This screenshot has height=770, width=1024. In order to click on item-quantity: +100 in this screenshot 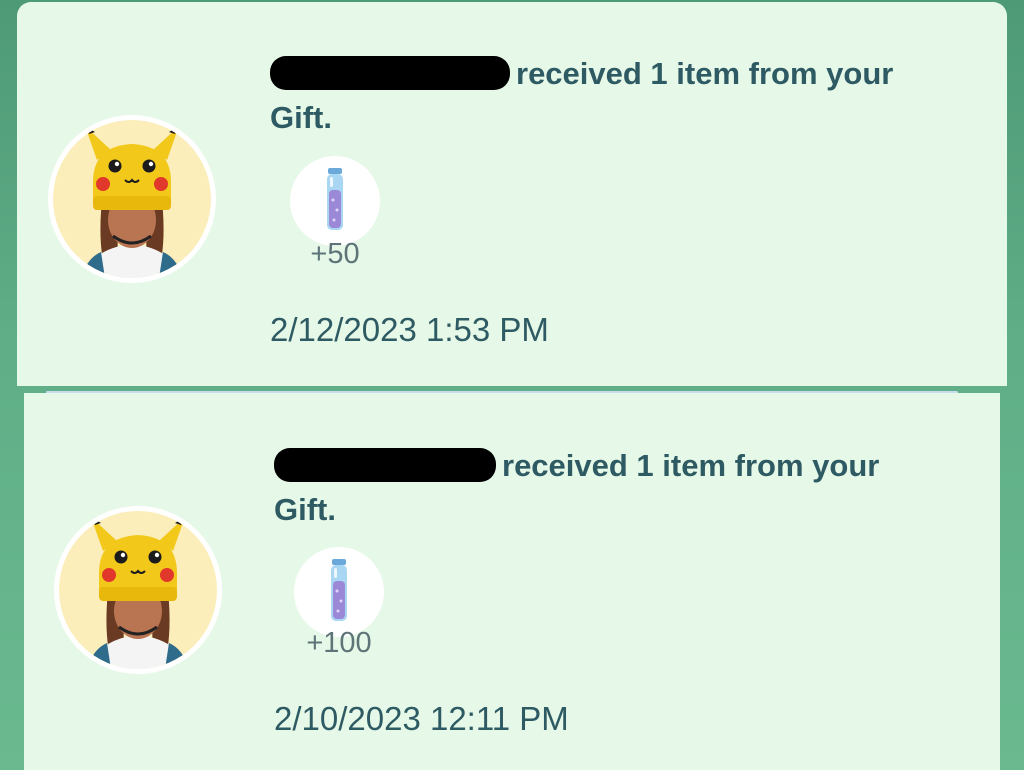, I will do `click(339, 643)`.